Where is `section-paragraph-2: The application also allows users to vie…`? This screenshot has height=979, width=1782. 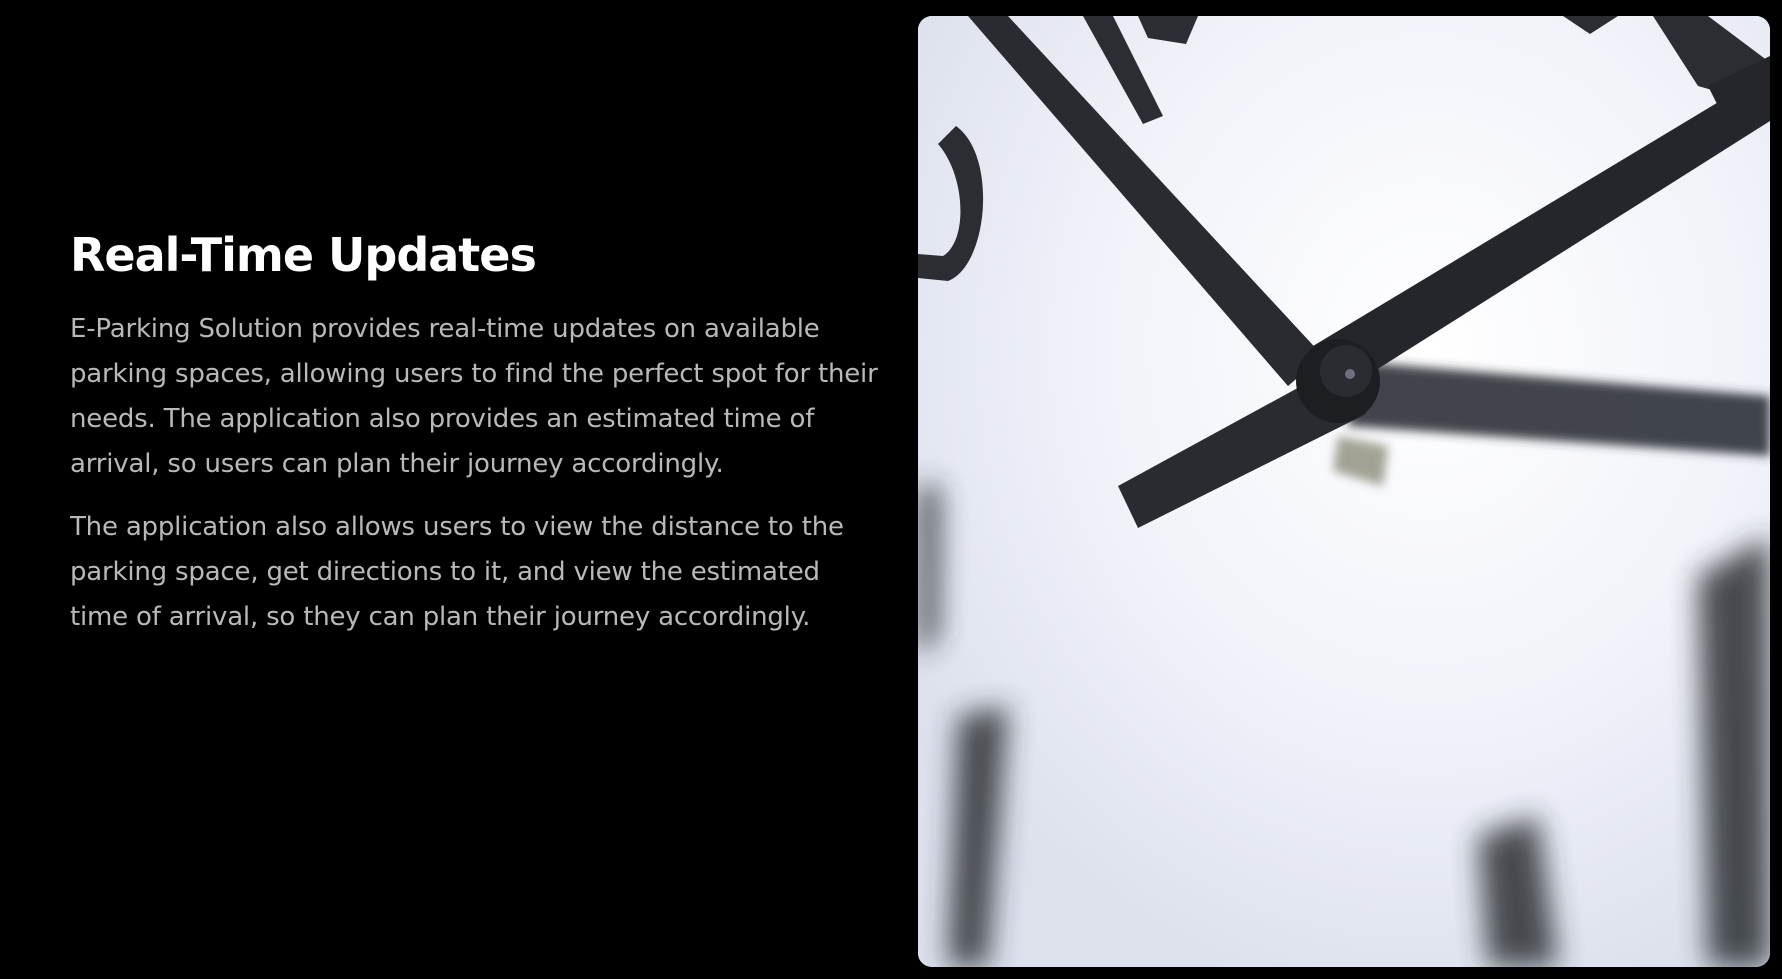
section-paragraph-2: The application also allows users to vie… is located at coordinates (457, 572).